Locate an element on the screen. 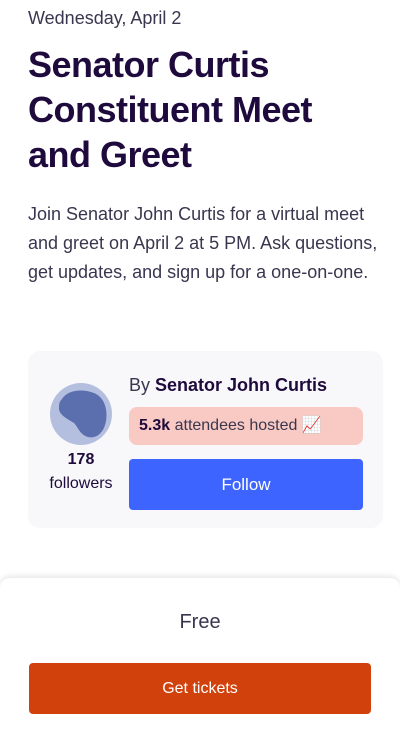 The image size is (400, 729). chart-increasing-icon: 📈 is located at coordinates (311, 425).